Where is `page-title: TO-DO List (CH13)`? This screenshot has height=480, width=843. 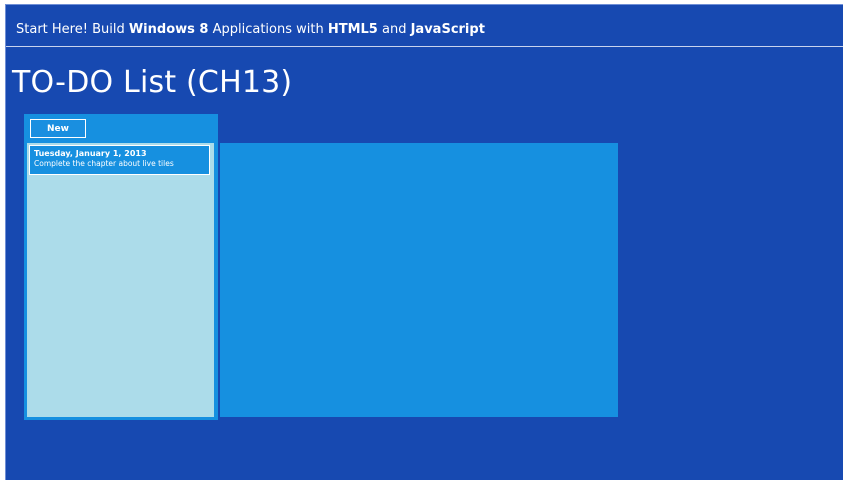
page-title: TO-DO List (CH13) is located at coordinates (152, 82).